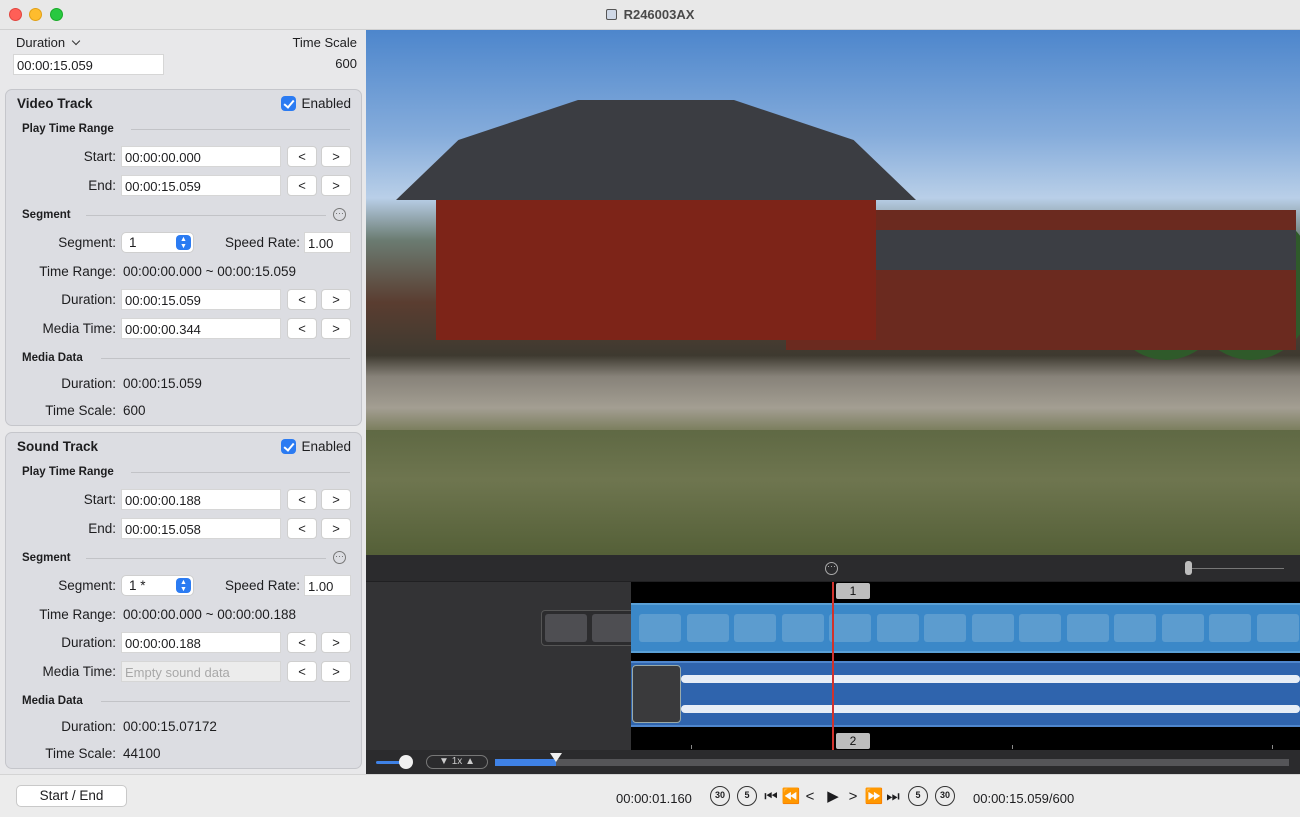 This screenshot has width=1300, height=817. Describe the element at coordinates (201, 299) in the screenshot. I see `video-duration-field: 00:00:15.059` at that location.